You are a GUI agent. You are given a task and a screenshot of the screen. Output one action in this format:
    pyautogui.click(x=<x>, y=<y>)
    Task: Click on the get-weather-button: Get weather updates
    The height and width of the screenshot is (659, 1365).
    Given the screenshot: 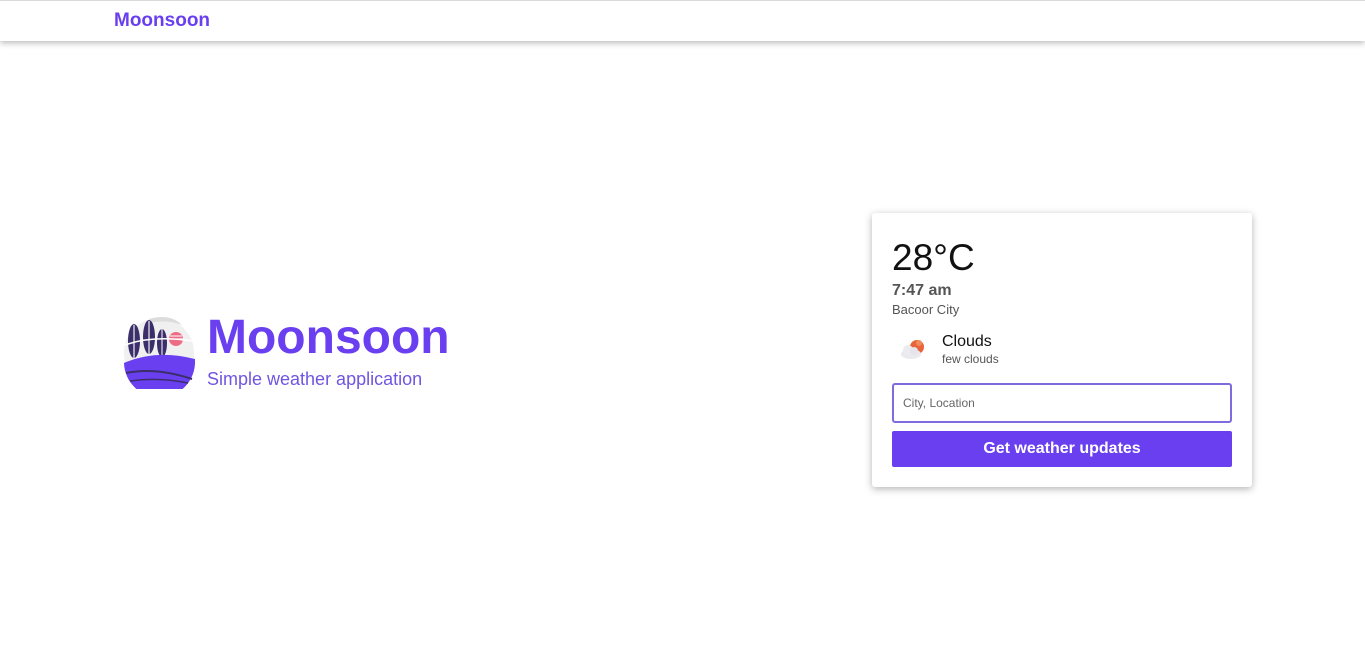 What is the action you would take?
    pyautogui.click(x=1062, y=449)
    